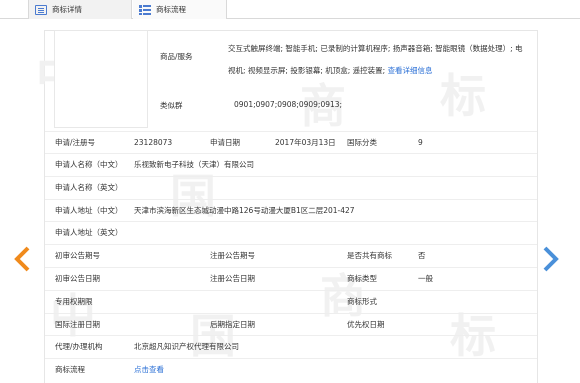 This screenshot has height=383, width=580. Describe the element at coordinates (291, 324) in the screenshot. I see `table-row: 国际注册日期 后期指定日期 优先权日期` at that location.